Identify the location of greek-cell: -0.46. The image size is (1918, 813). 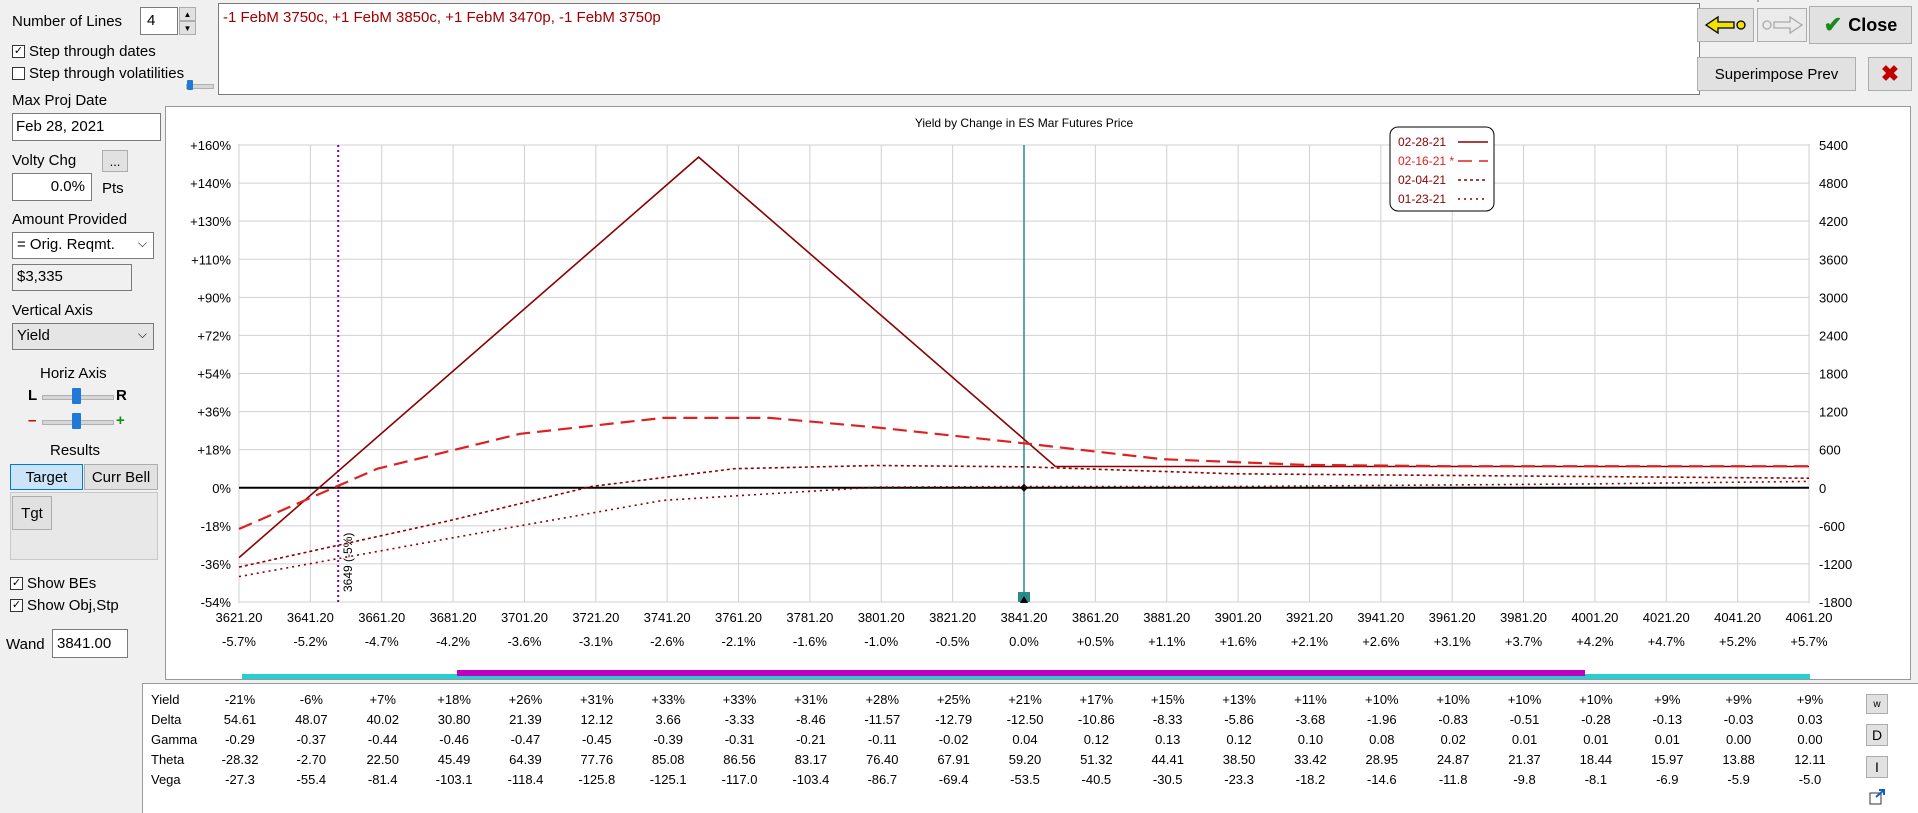
(454, 739).